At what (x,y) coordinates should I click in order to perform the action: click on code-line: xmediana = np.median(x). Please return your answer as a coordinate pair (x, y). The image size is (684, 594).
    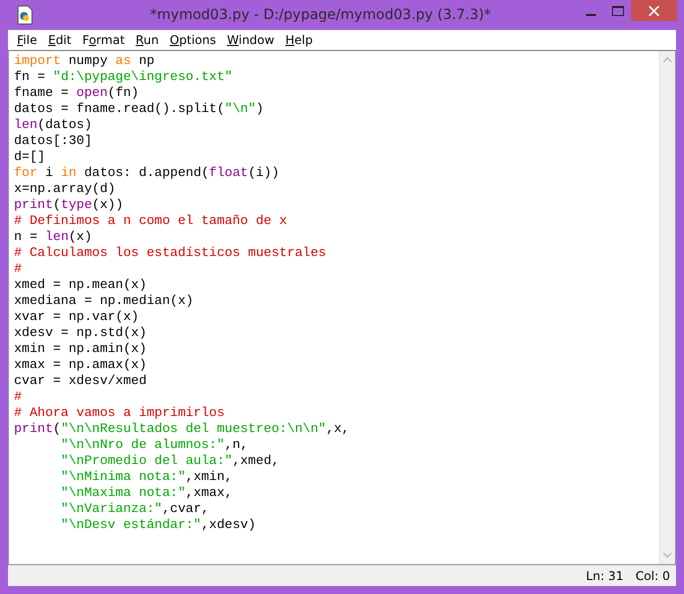
    Looking at the image, I should click on (104, 301).